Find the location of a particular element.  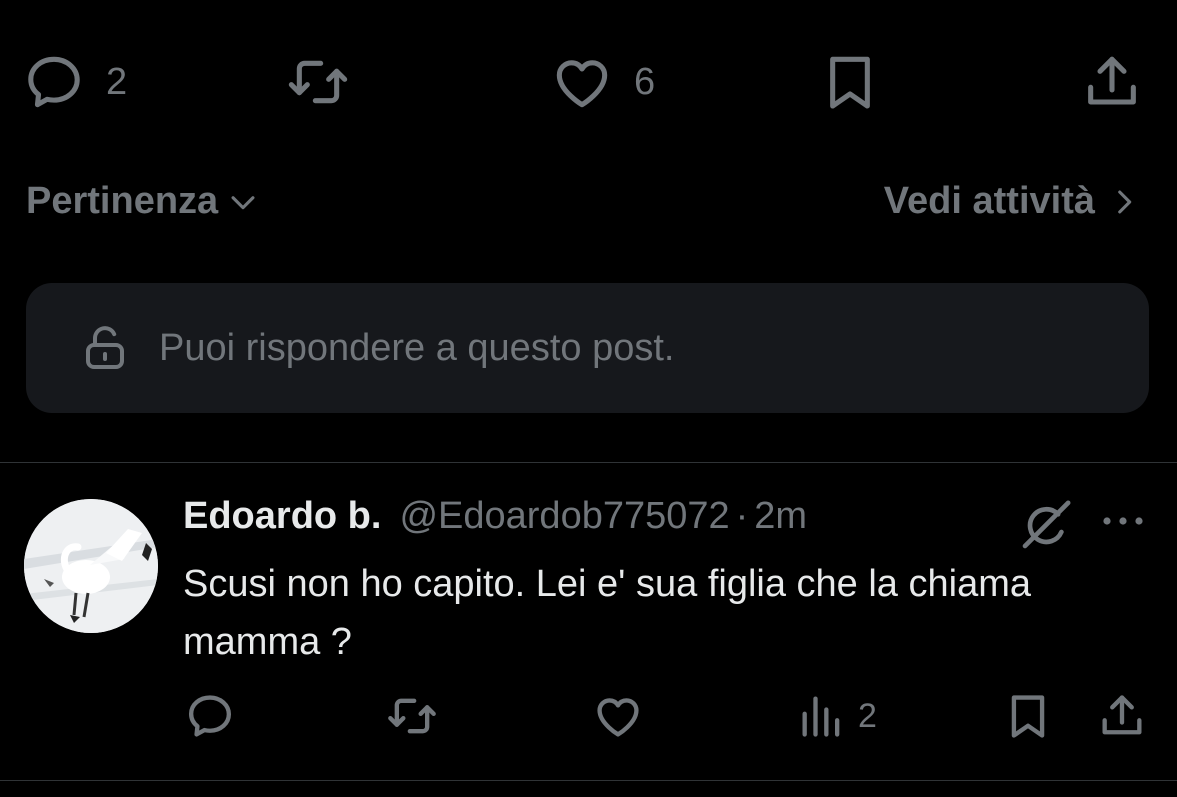

post-share-button is located at coordinates (1122, 716).